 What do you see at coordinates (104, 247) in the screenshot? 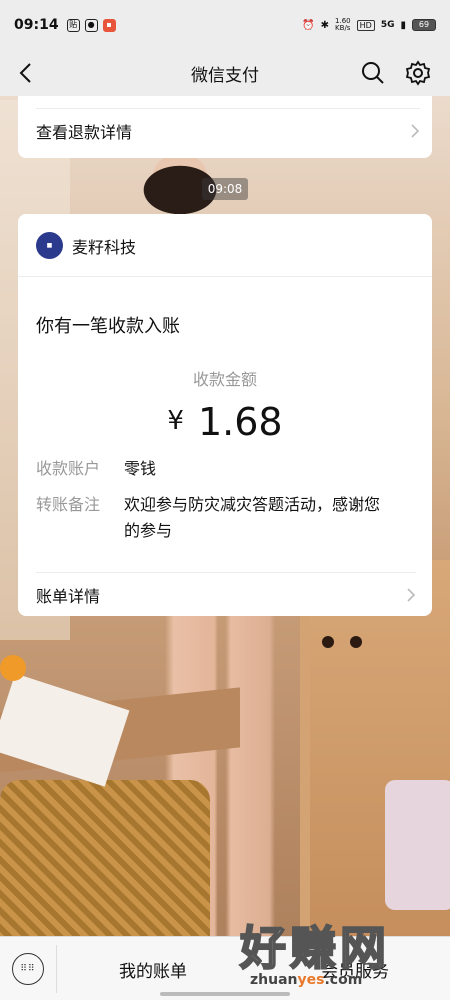
I see `merchant-name: 麦籽科技` at bounding box center [104, 247].